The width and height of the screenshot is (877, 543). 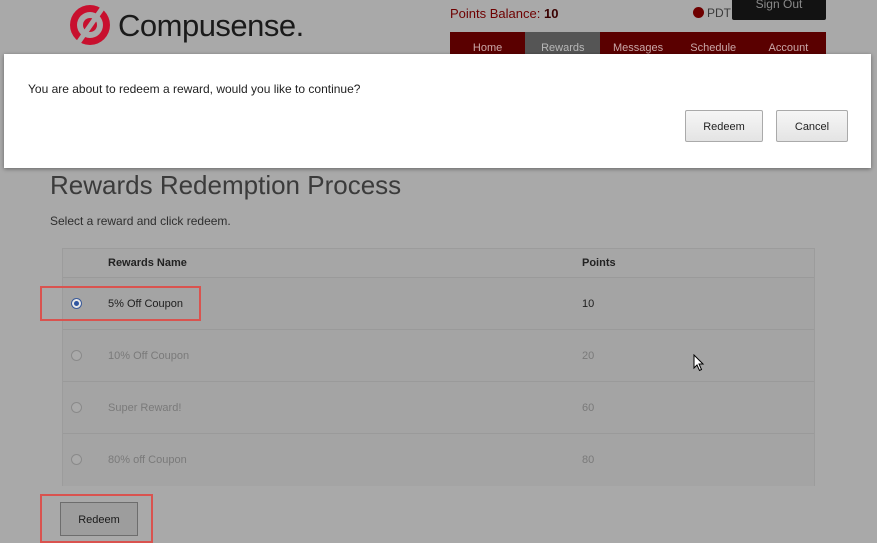 I want to click on table-row: 80% off Coupon 80, so click(x=438, y=459).